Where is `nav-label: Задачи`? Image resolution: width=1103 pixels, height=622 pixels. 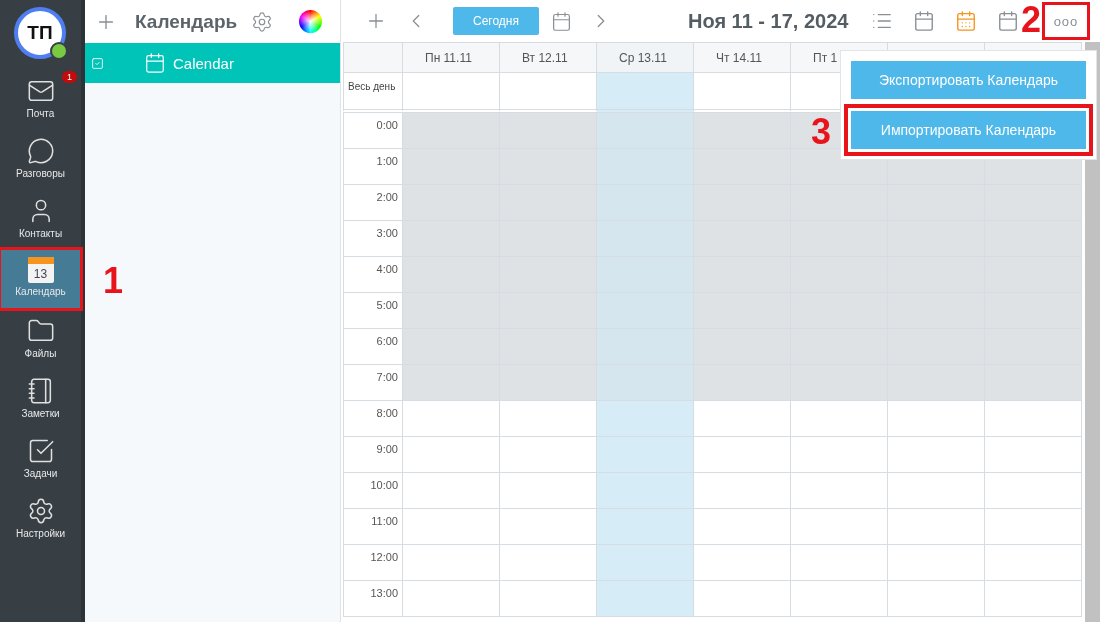
nav-label: Задачи is located at coordinates (40, 473).